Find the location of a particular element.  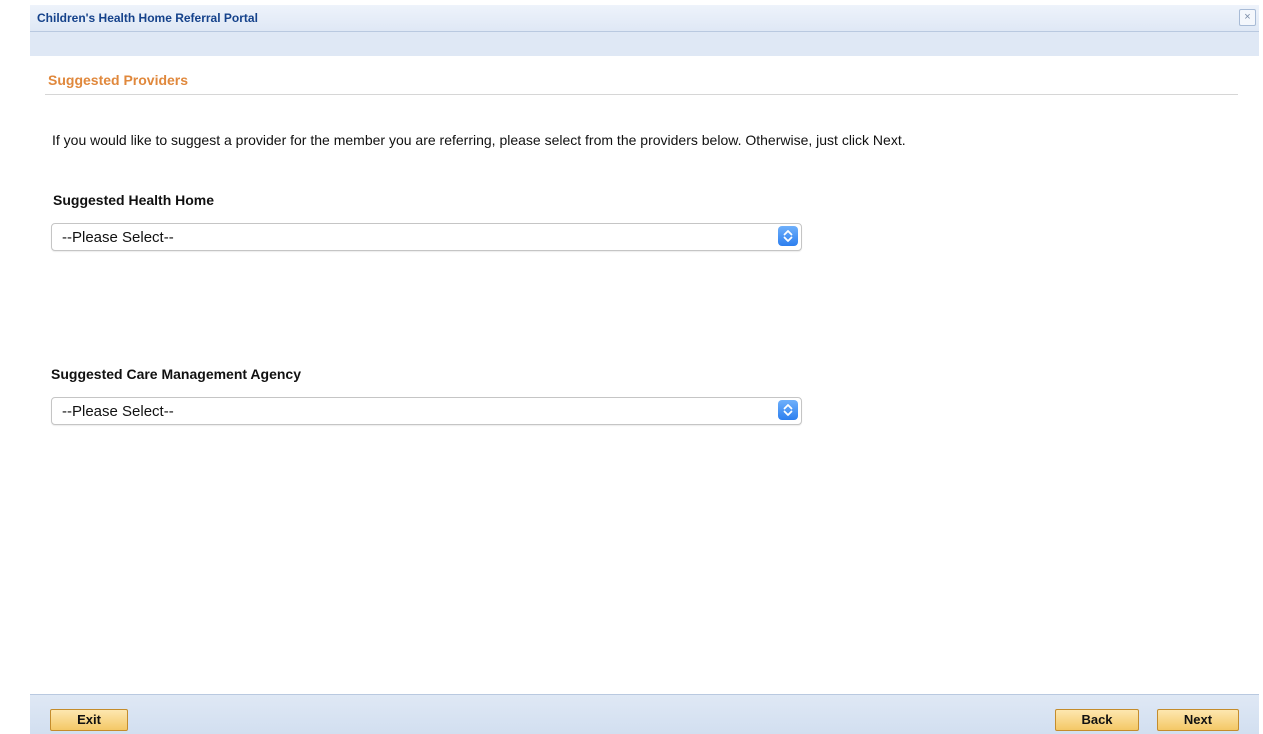

section-divider is located at coordinates (641, 94).